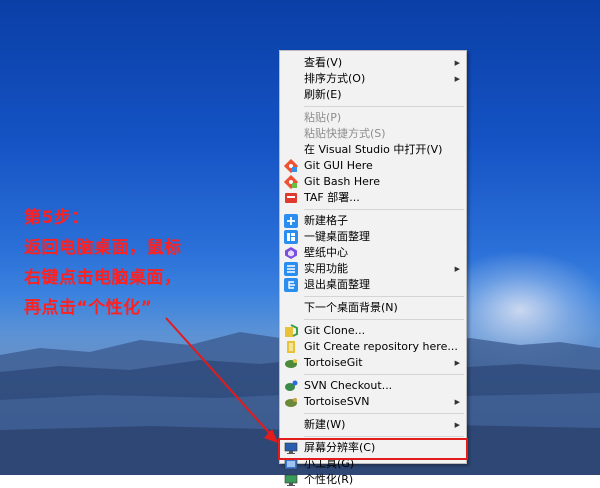  I want to click on annotation-line-3: 再点击“个性化”, so click(88, 308).